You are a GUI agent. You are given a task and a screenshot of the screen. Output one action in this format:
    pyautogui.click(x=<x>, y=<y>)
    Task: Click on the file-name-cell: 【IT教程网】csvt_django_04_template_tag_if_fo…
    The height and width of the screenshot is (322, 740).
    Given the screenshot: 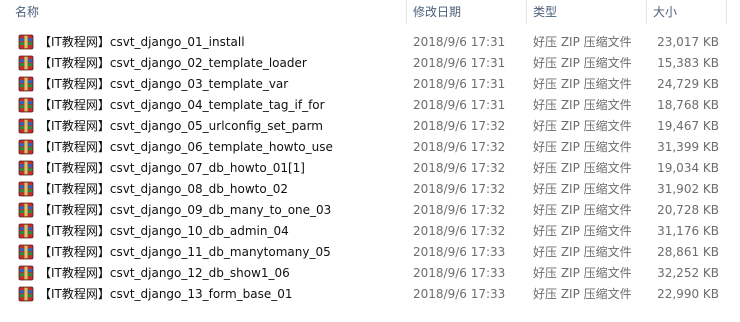 What is the action you would take?
    pyautogui.click(x=203, y=104)
    